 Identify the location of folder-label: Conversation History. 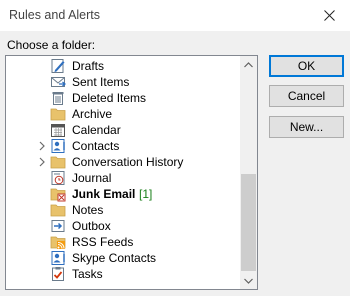
(128, 162).